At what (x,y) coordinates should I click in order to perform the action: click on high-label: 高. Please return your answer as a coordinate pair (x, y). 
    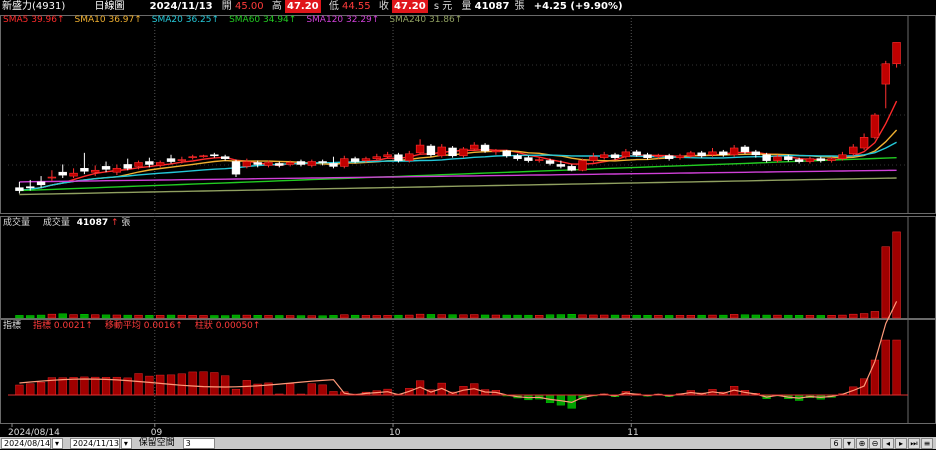
    Looking at the image, I should click on (276, 6).